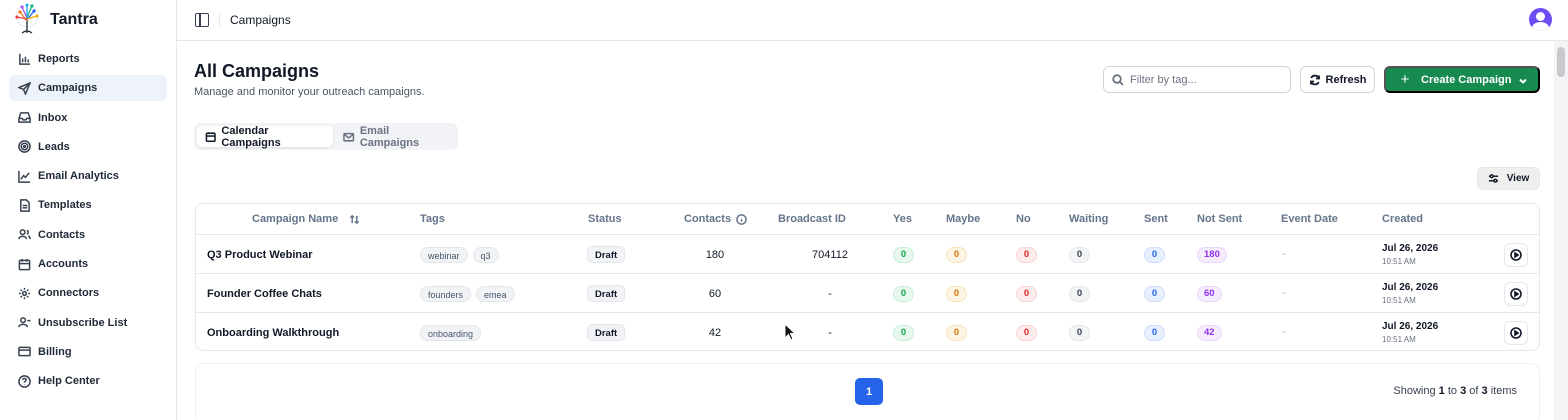 The height and width of the screenshot is (420, 1568). I want to click on brand: Tantra, so click(88, 20).